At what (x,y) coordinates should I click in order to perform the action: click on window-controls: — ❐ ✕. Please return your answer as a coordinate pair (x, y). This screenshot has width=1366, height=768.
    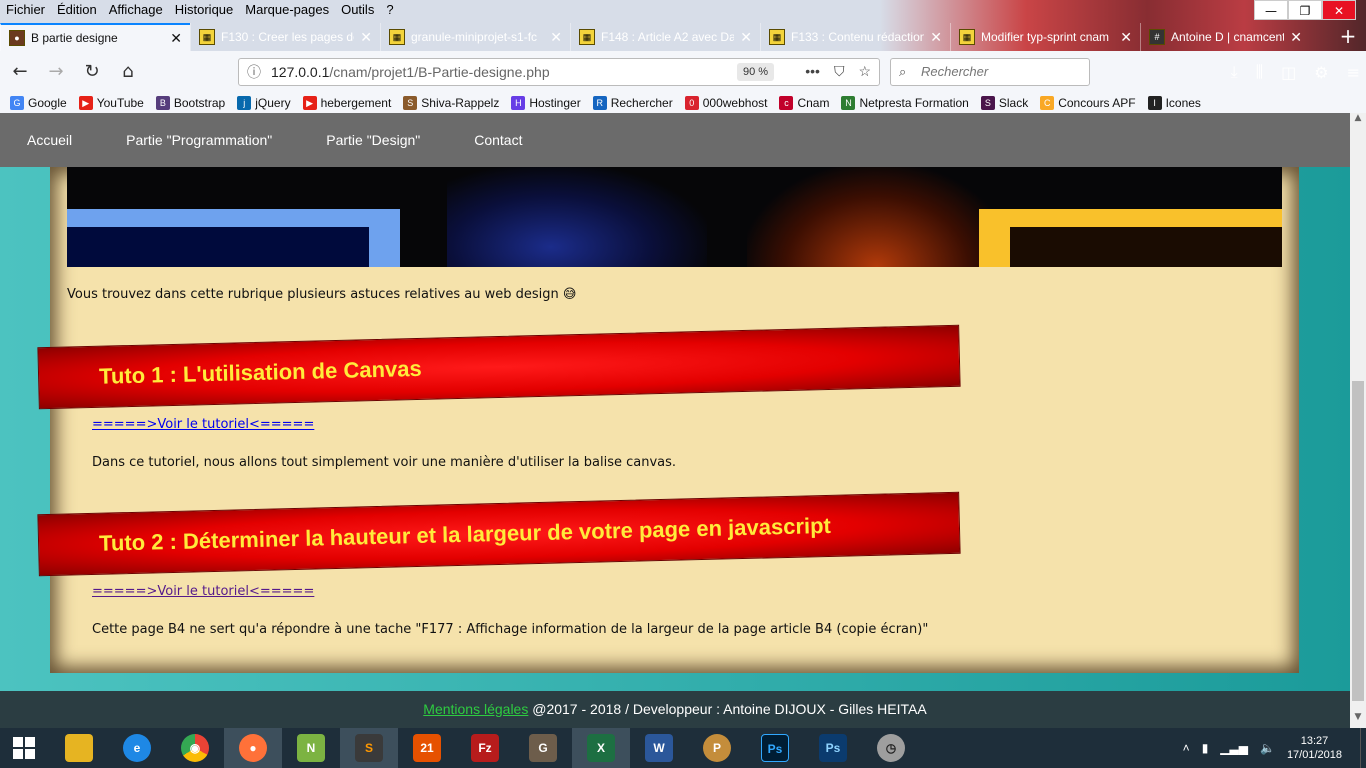
    Looking at the image, I should click on (1305, 10).